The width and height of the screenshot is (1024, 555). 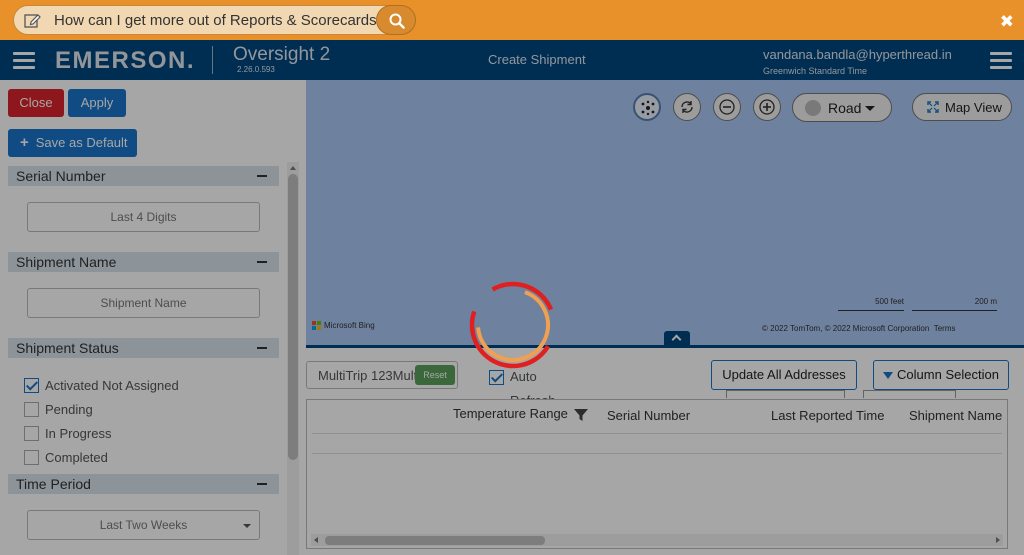 I want to click on help-search-button, so click(x=396, y=20).